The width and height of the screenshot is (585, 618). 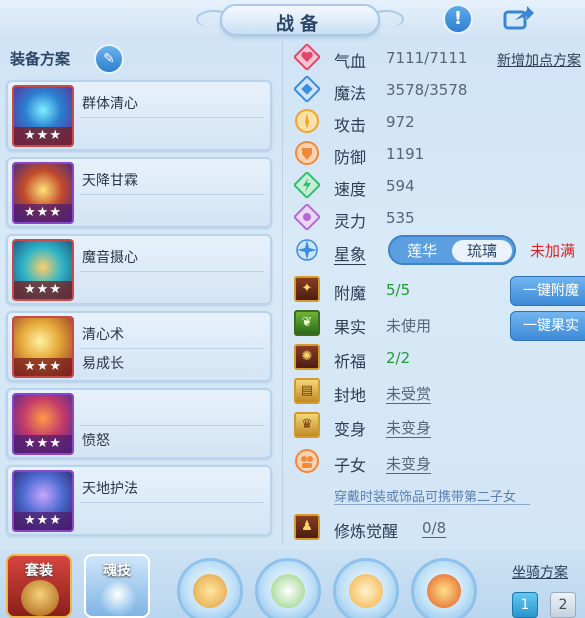 What do you see at coordinates (139, 500) in the screenshot?
I see `equipment-plan-card: ★★★ 天地护法` at bounding box center [139, 500].